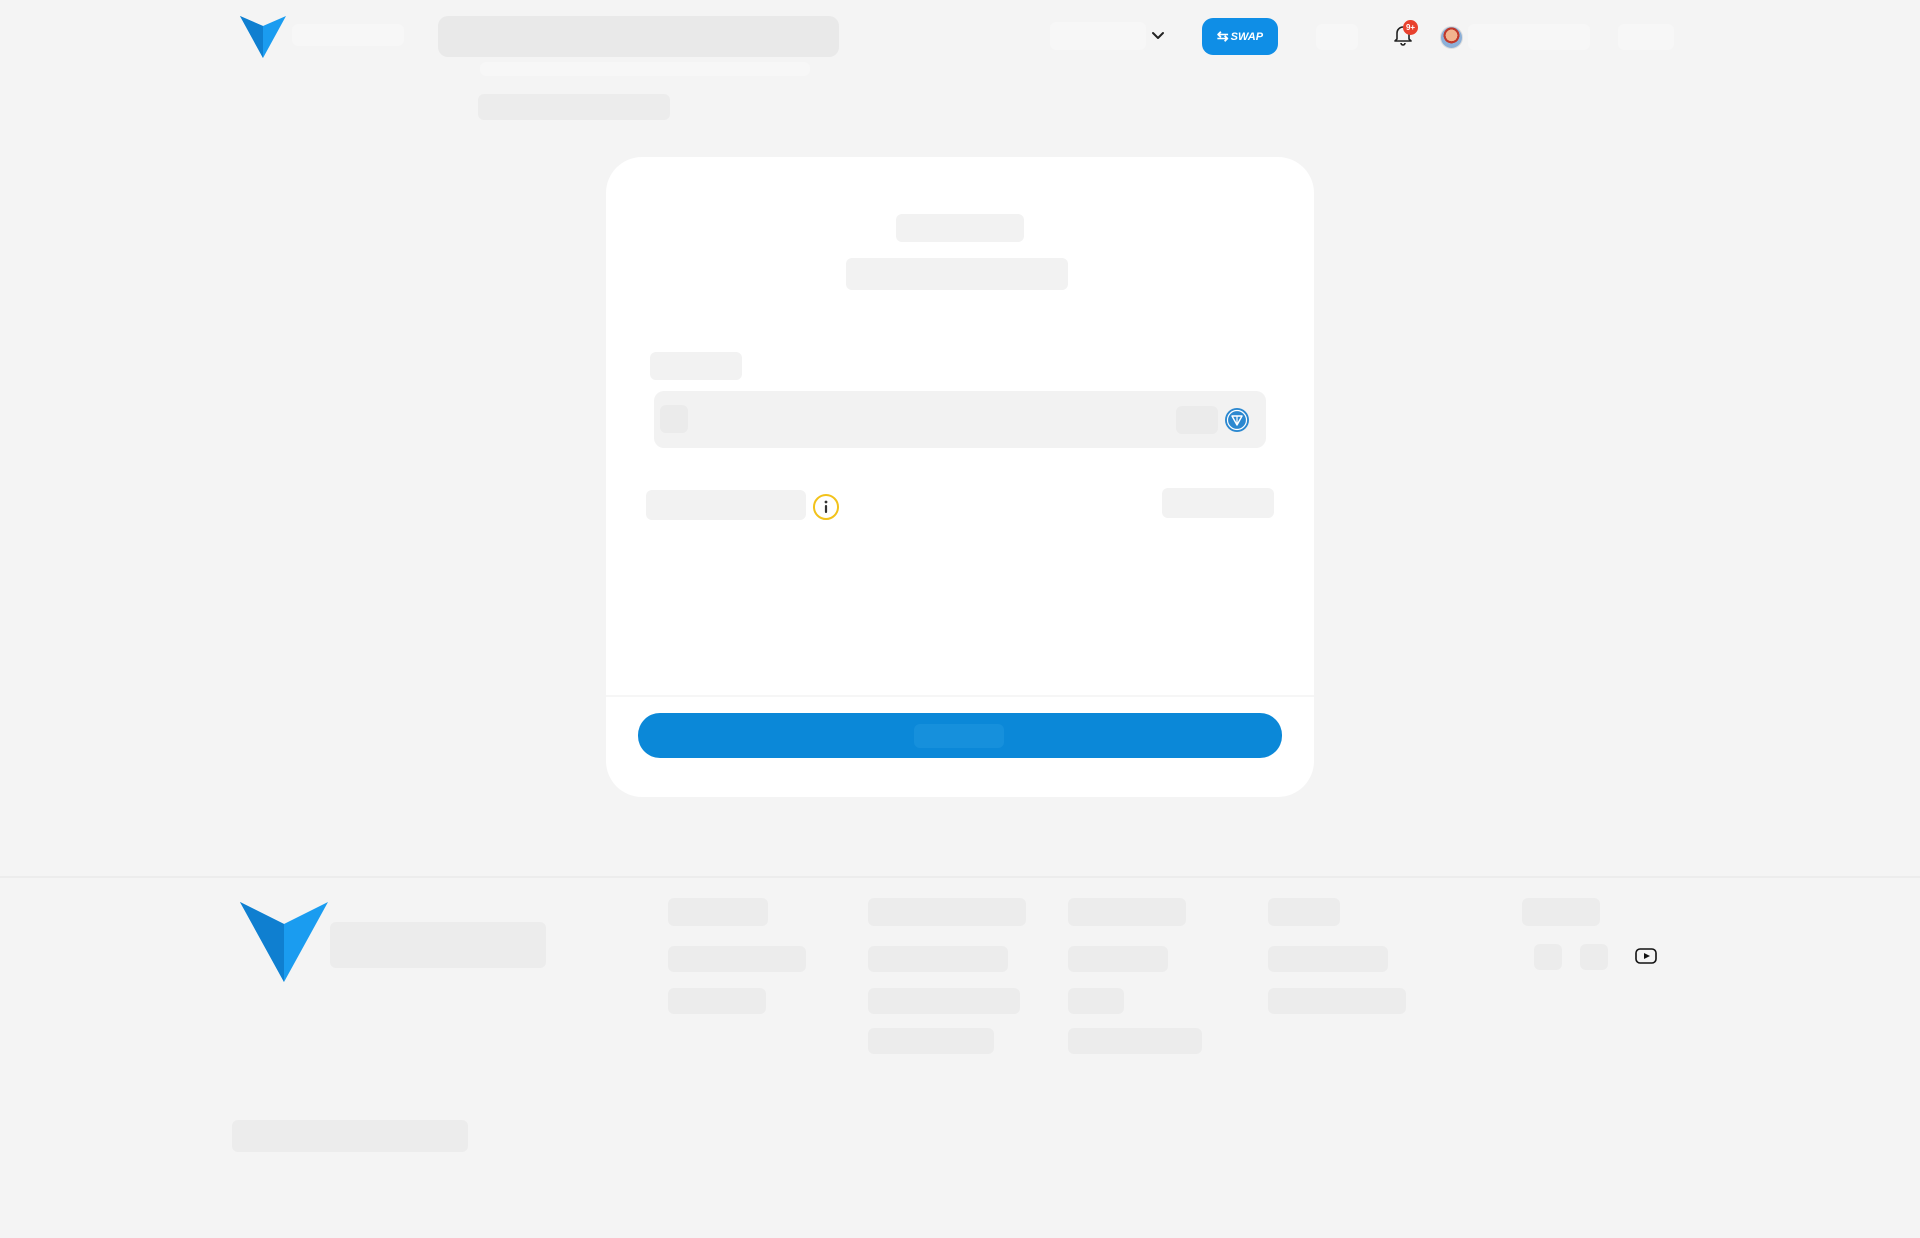 The width and height of the screenshot is (1920, 1238). I want to click on swap-button-label: SWAP, so click(1247, 36).